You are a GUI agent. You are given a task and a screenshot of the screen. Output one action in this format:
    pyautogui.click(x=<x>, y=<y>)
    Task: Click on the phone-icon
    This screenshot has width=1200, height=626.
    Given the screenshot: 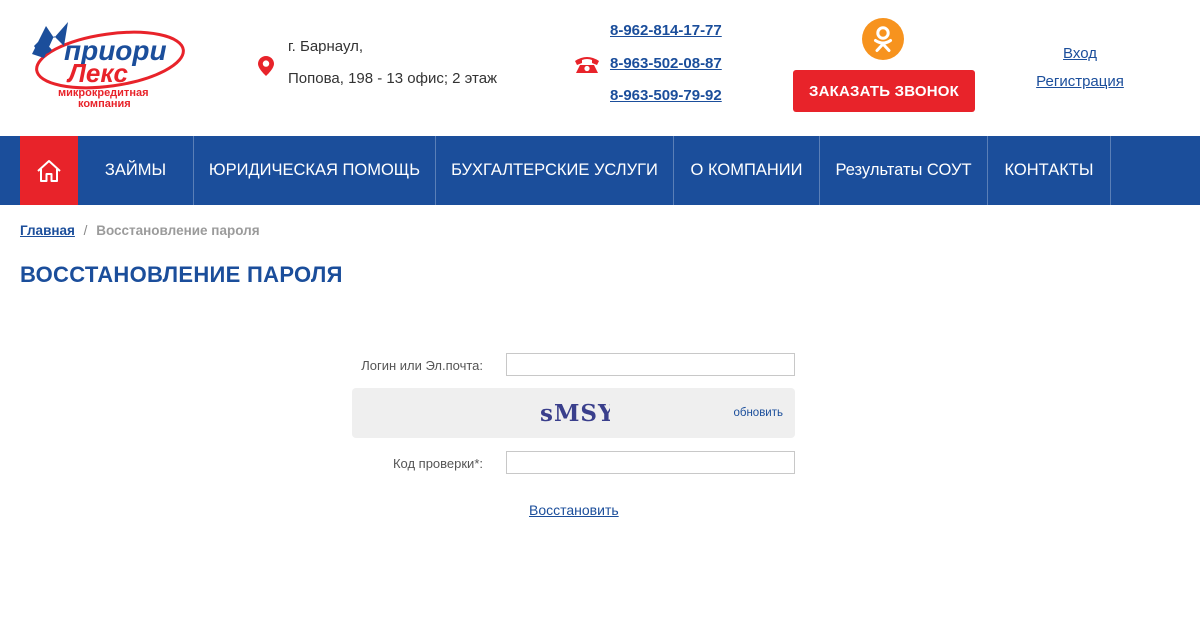 What is the action you would take?
    pyautogui.click(x=587, y=65)
    